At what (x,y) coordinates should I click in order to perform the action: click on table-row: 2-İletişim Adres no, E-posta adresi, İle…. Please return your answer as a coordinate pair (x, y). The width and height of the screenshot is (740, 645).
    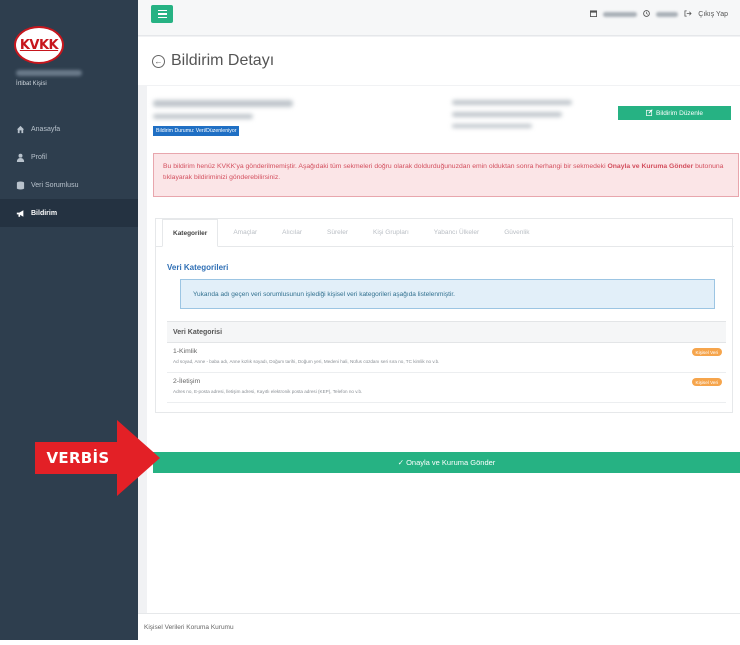
    Looking at the image, I should click on (446, 388).